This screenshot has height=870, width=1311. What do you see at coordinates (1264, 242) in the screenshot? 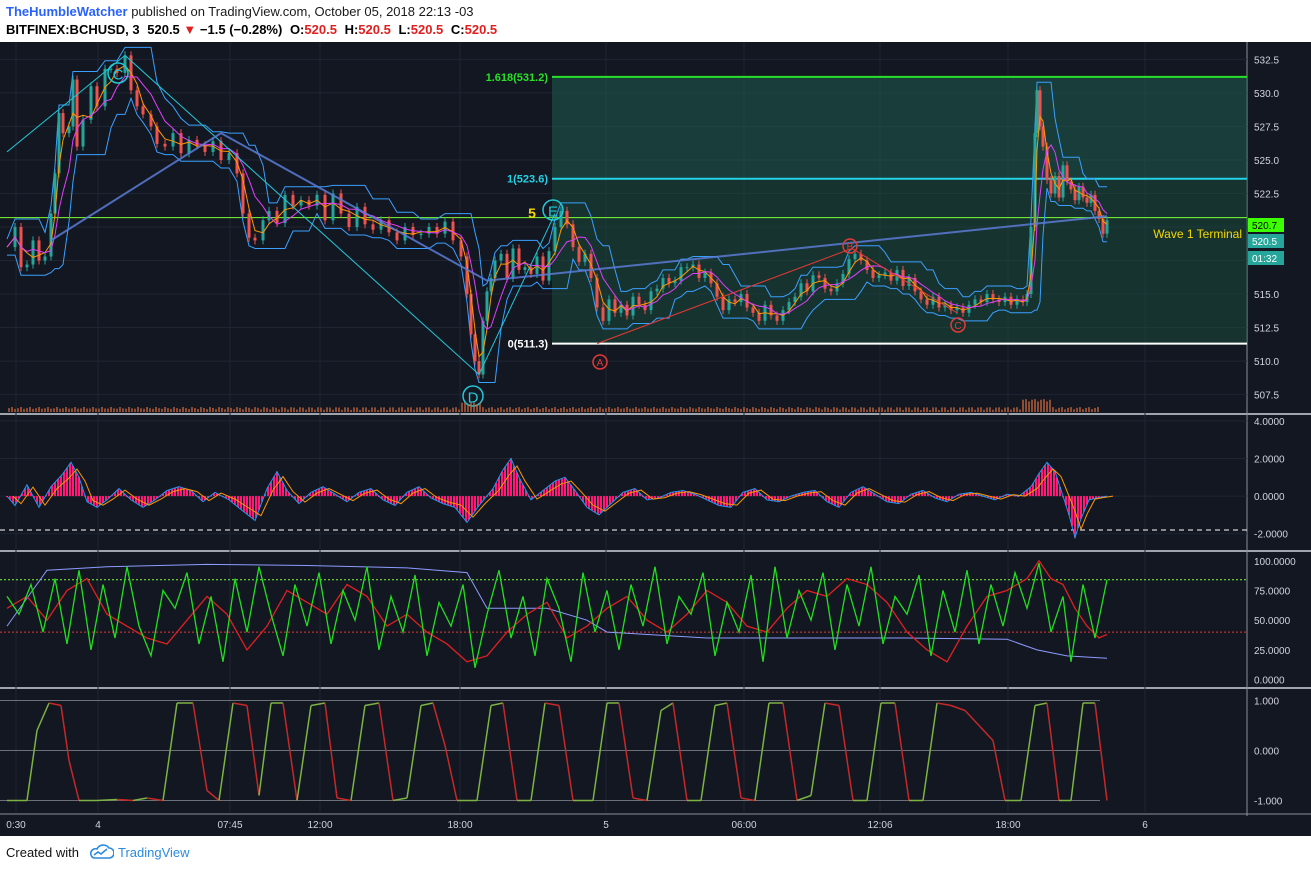
I see `price-badge-label: 520.5` at bounding box center [1264, 242].